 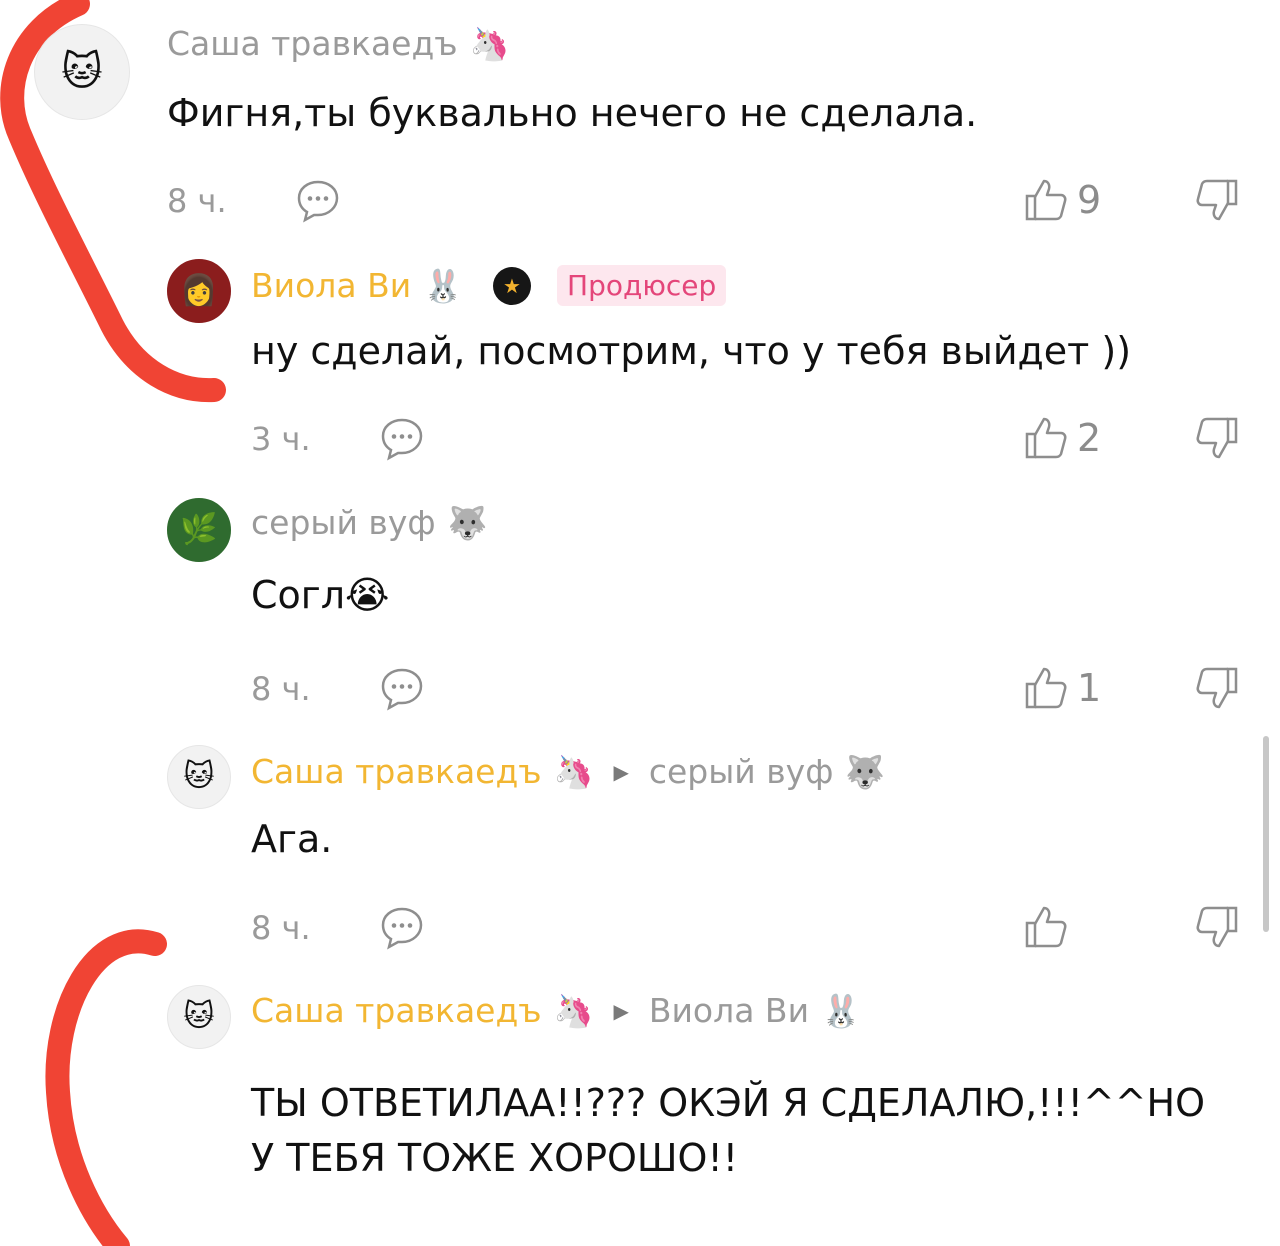 What do you see at coordinates (749, 439) in the screenshot?
I see `comment-meta: 3 ч. 2` at bounding box center [749, 439].